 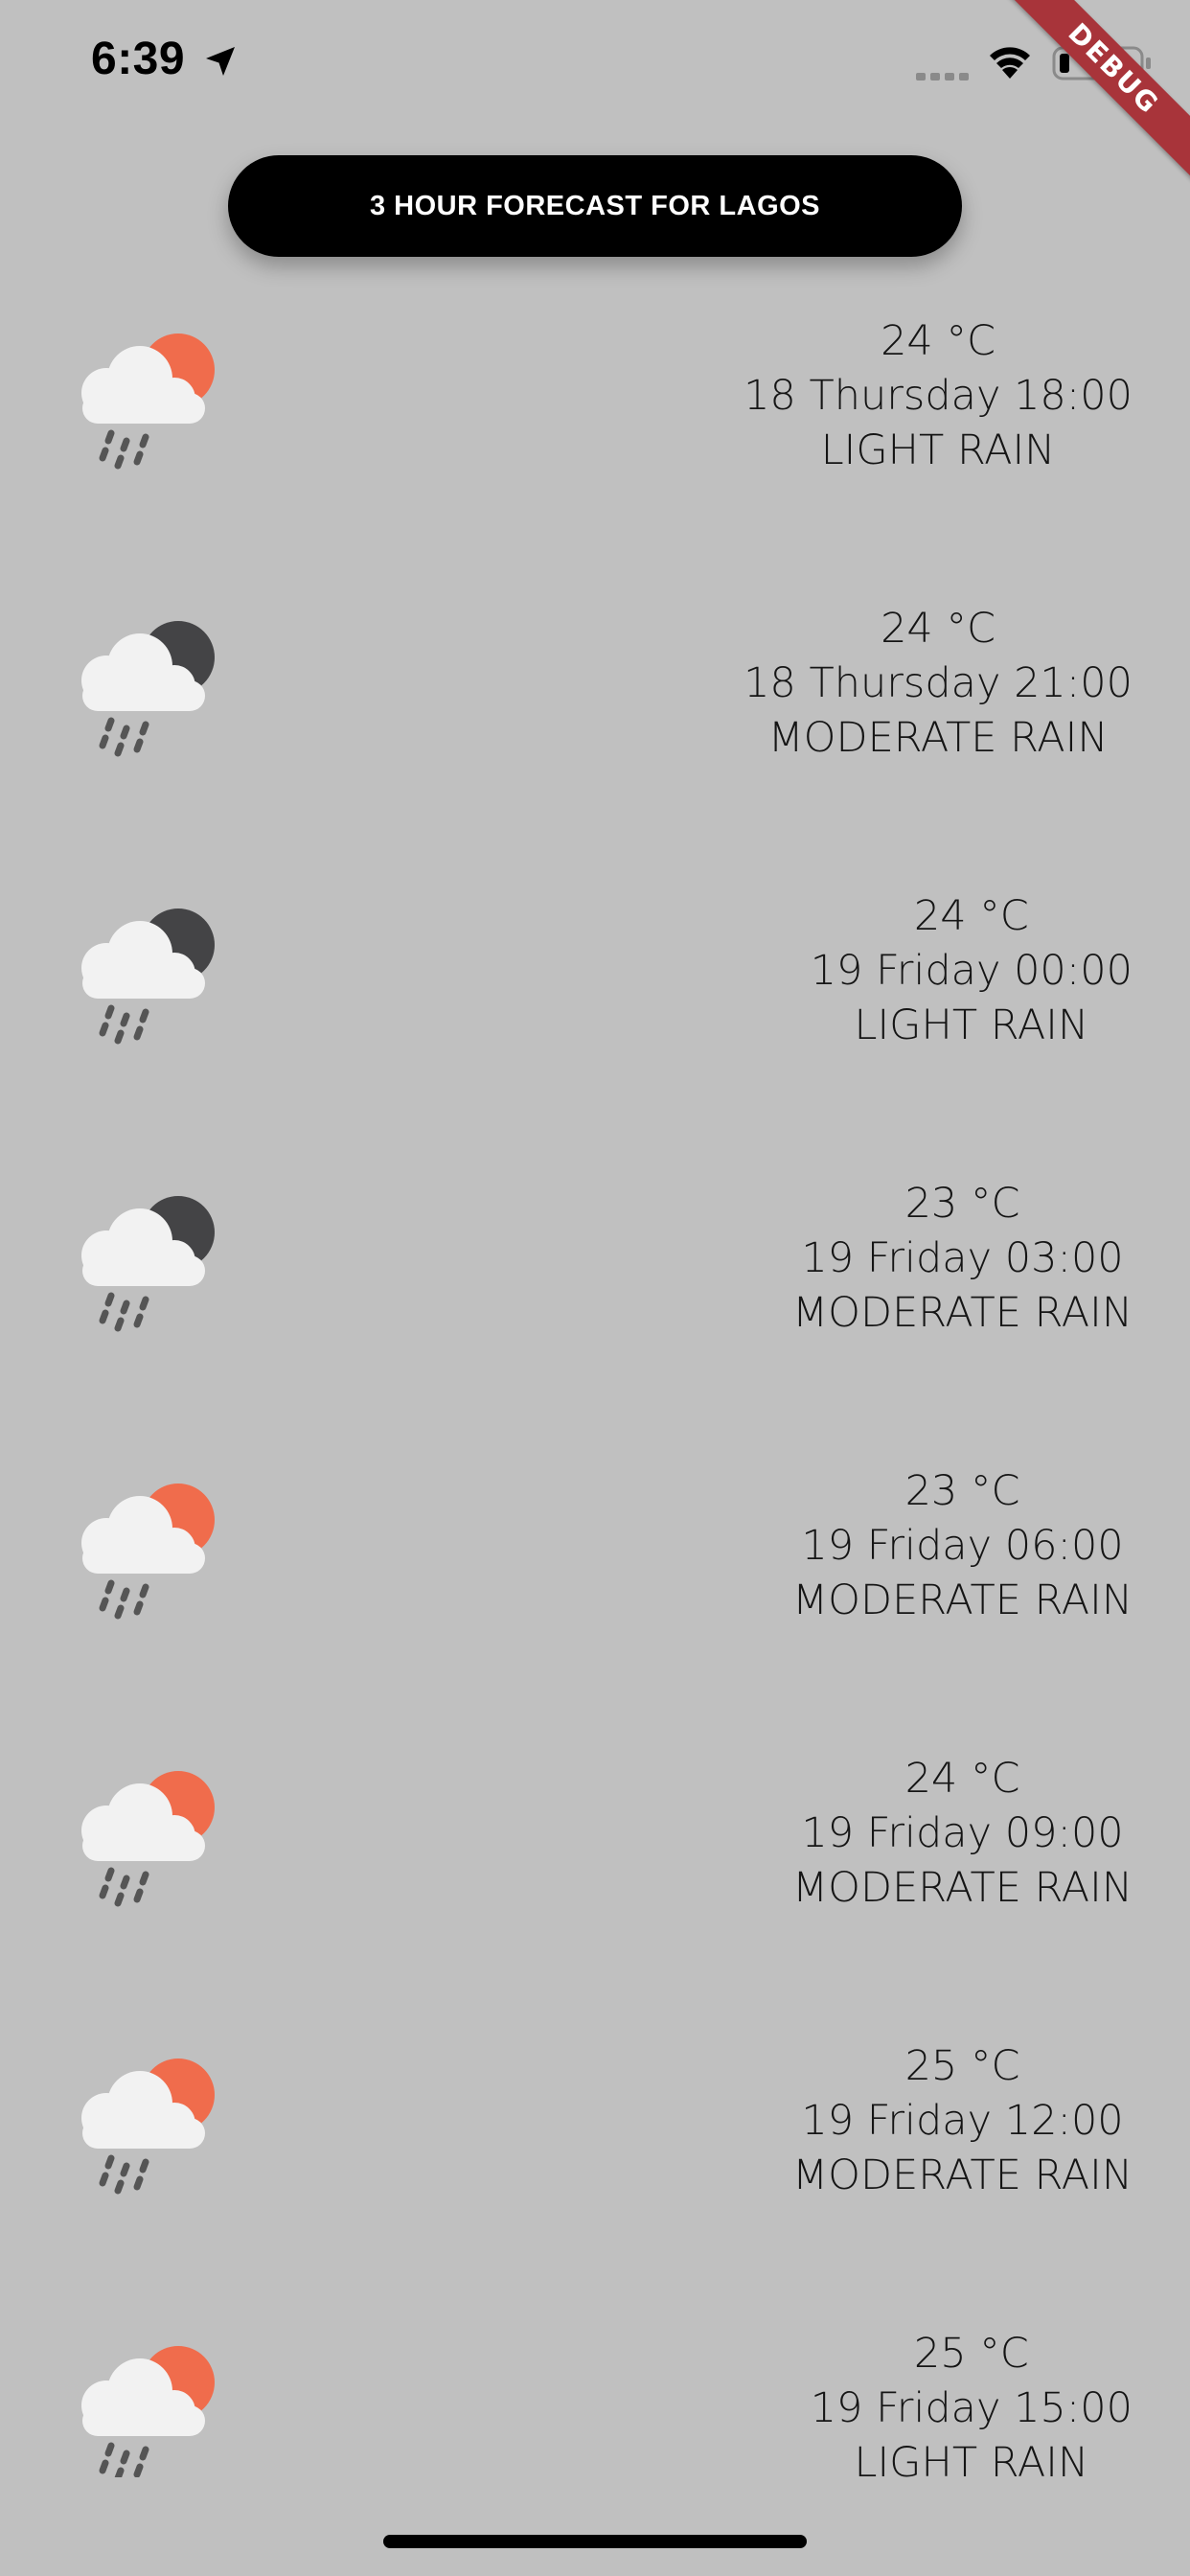 I want to click on forecast-details: 23 °C 19 Friday 06:00 MODERATE RAIN, so click(x=963, y=1546).